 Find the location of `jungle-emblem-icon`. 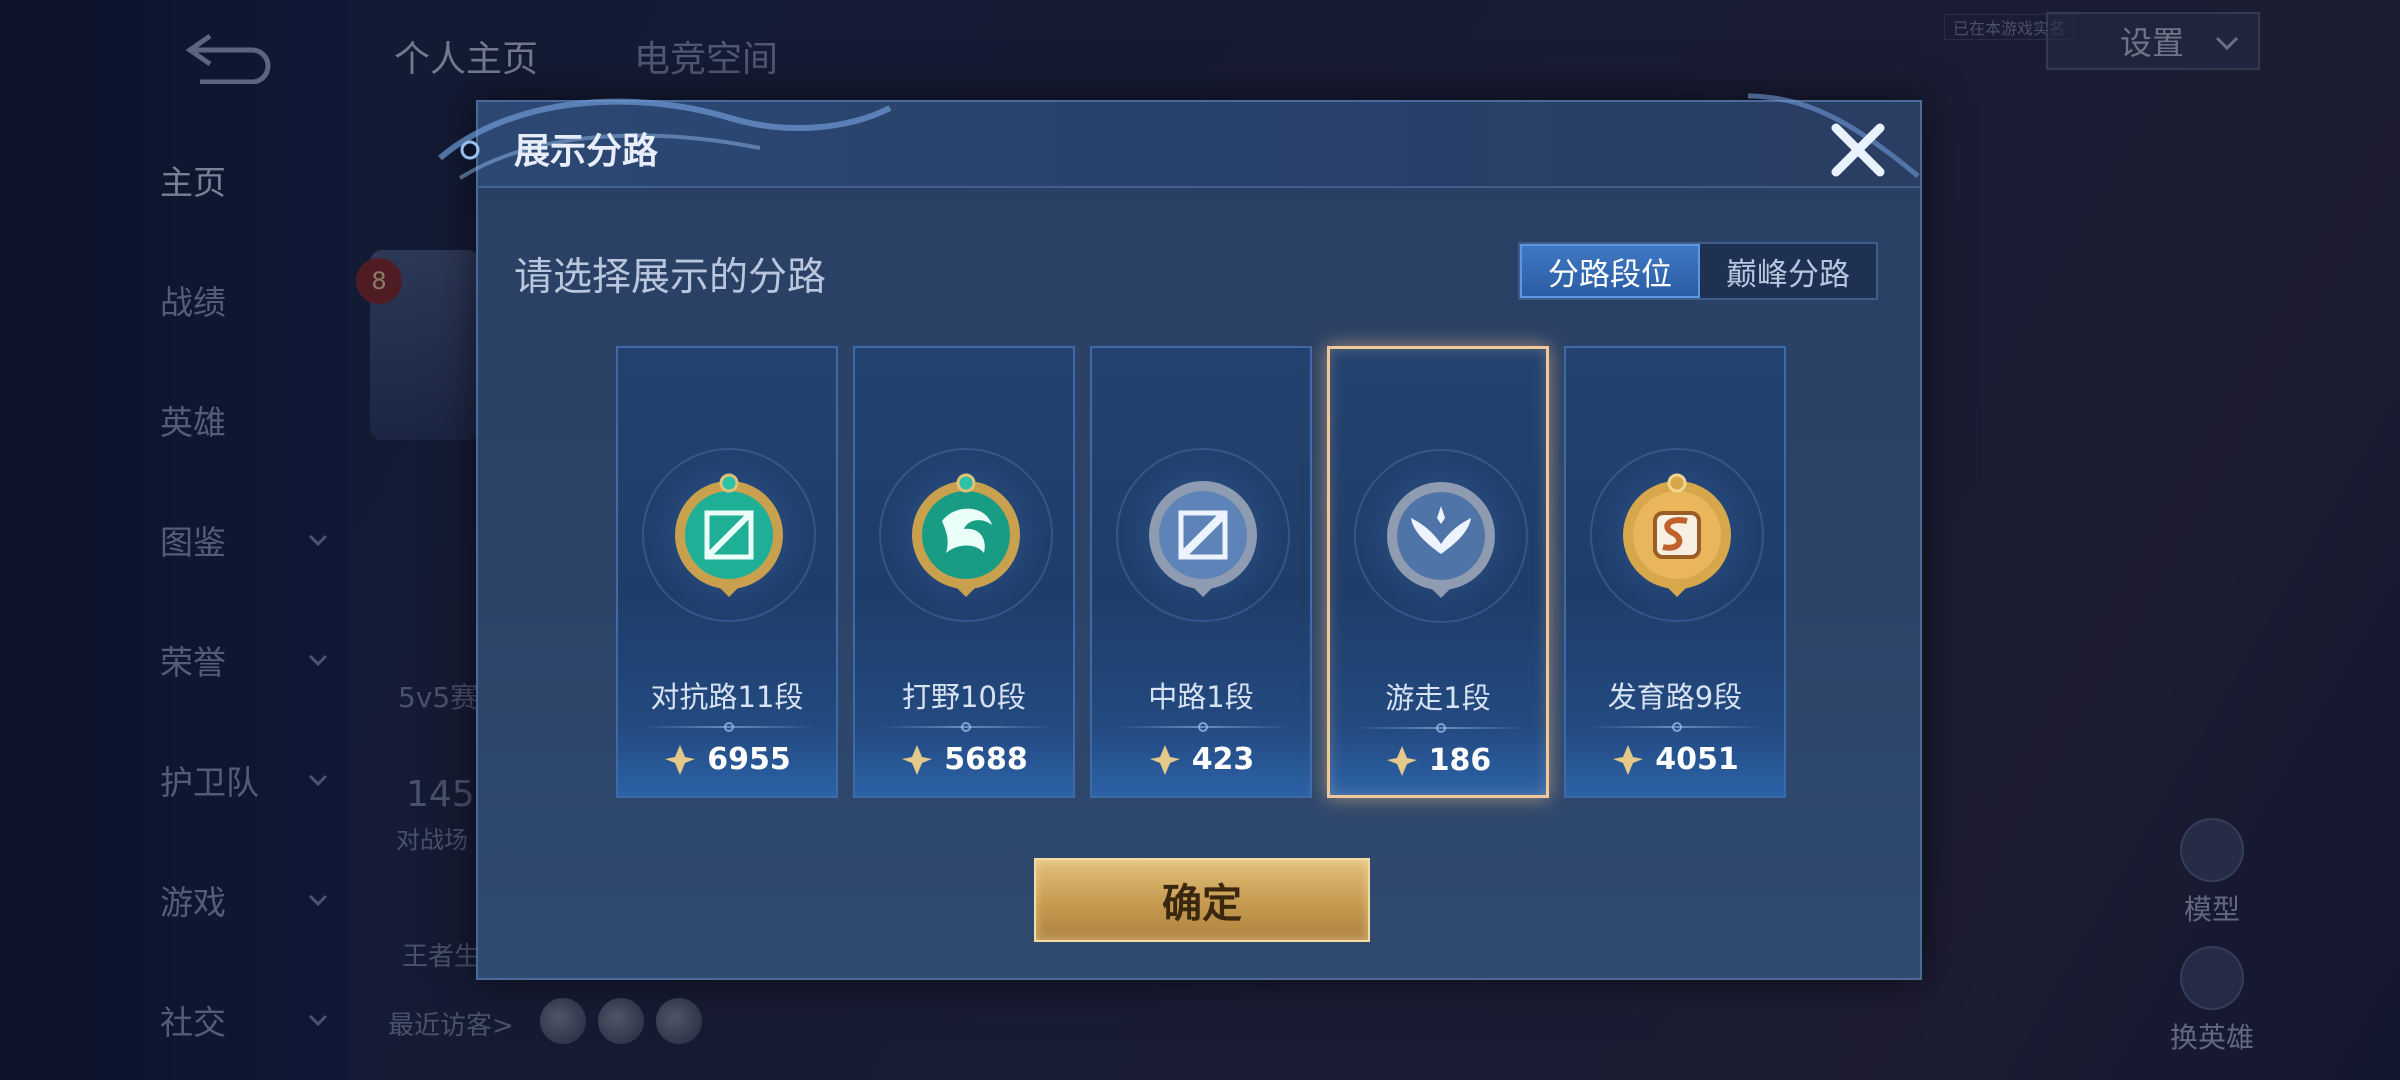

jungle-emblem-icon is located at coordinates (966, 535).